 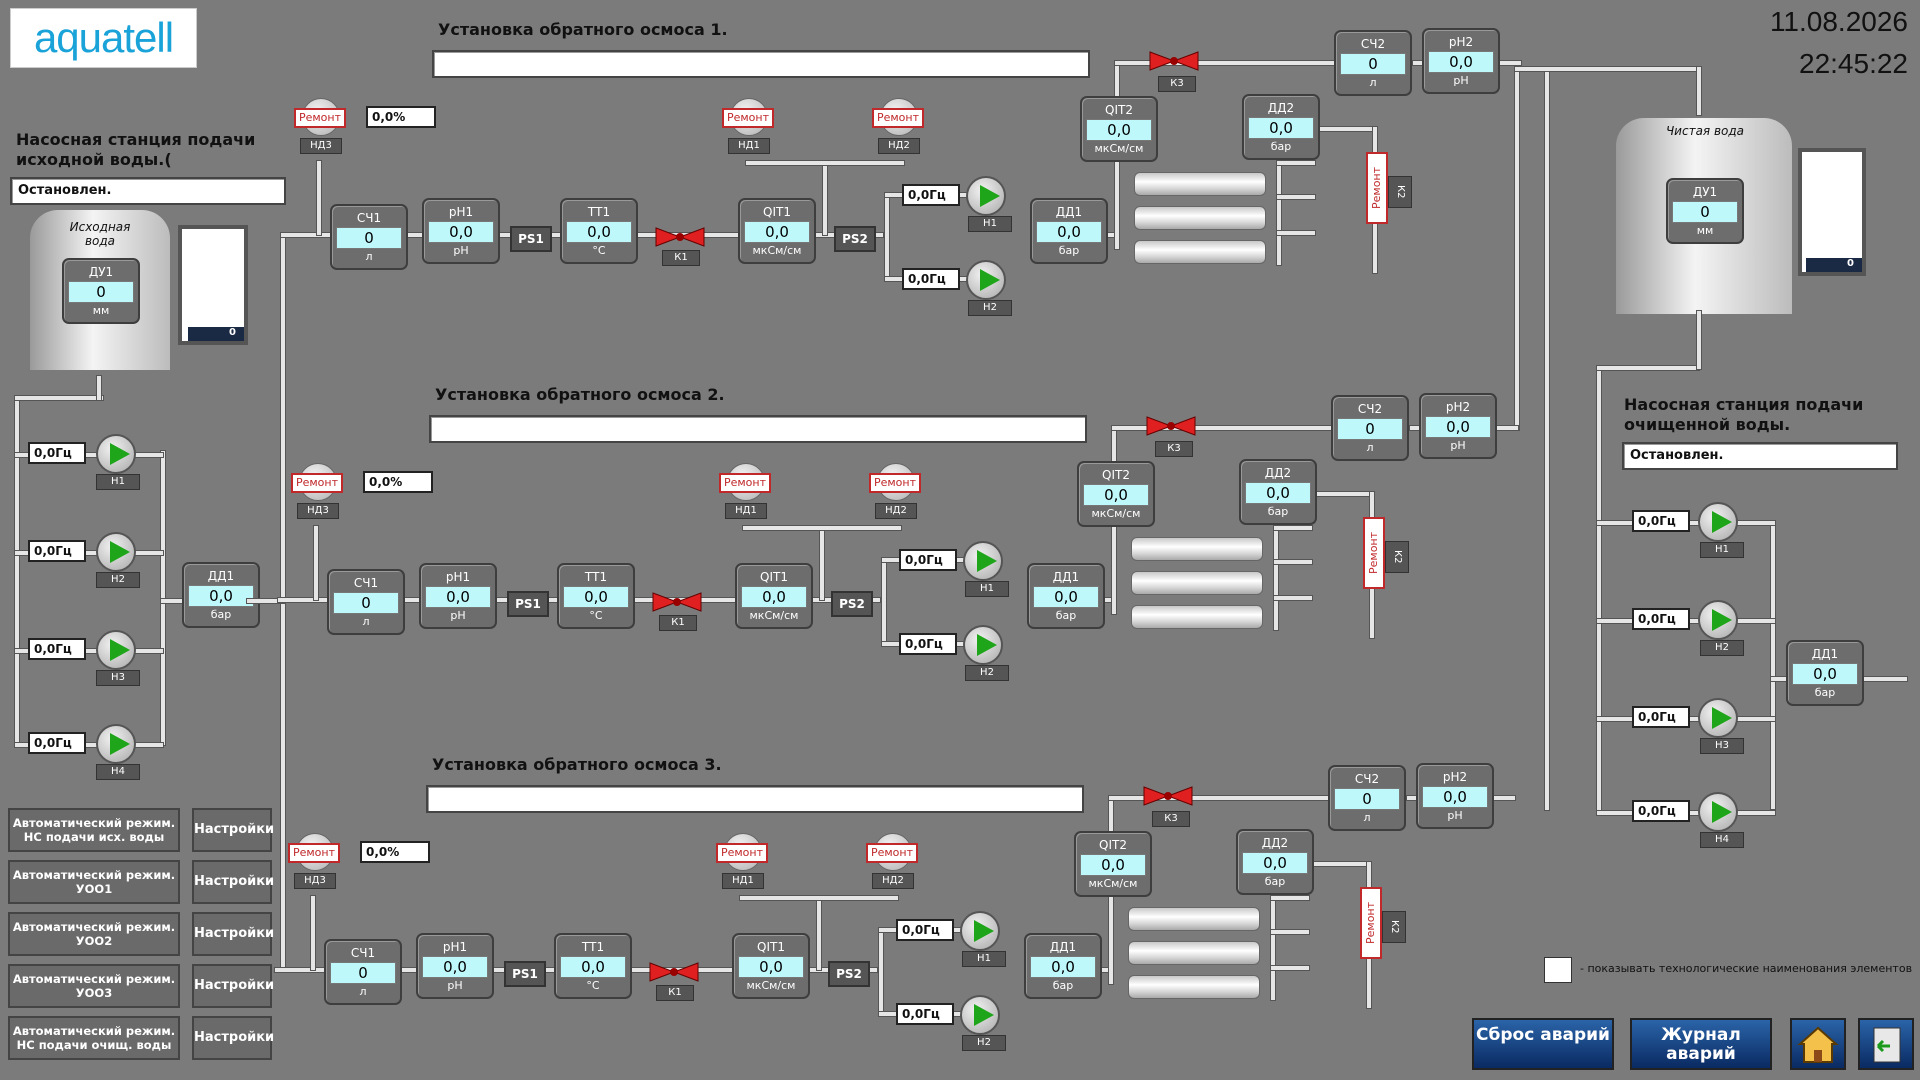 What do you see at coordinates (1818, 1044) in the screenshot?
I see `home-button` at bounding box center [1818, 1044].